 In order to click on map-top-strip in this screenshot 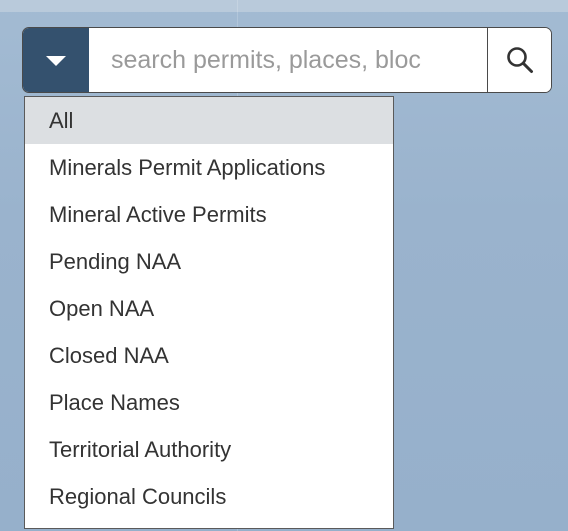, I will do `click(284, 6)`.